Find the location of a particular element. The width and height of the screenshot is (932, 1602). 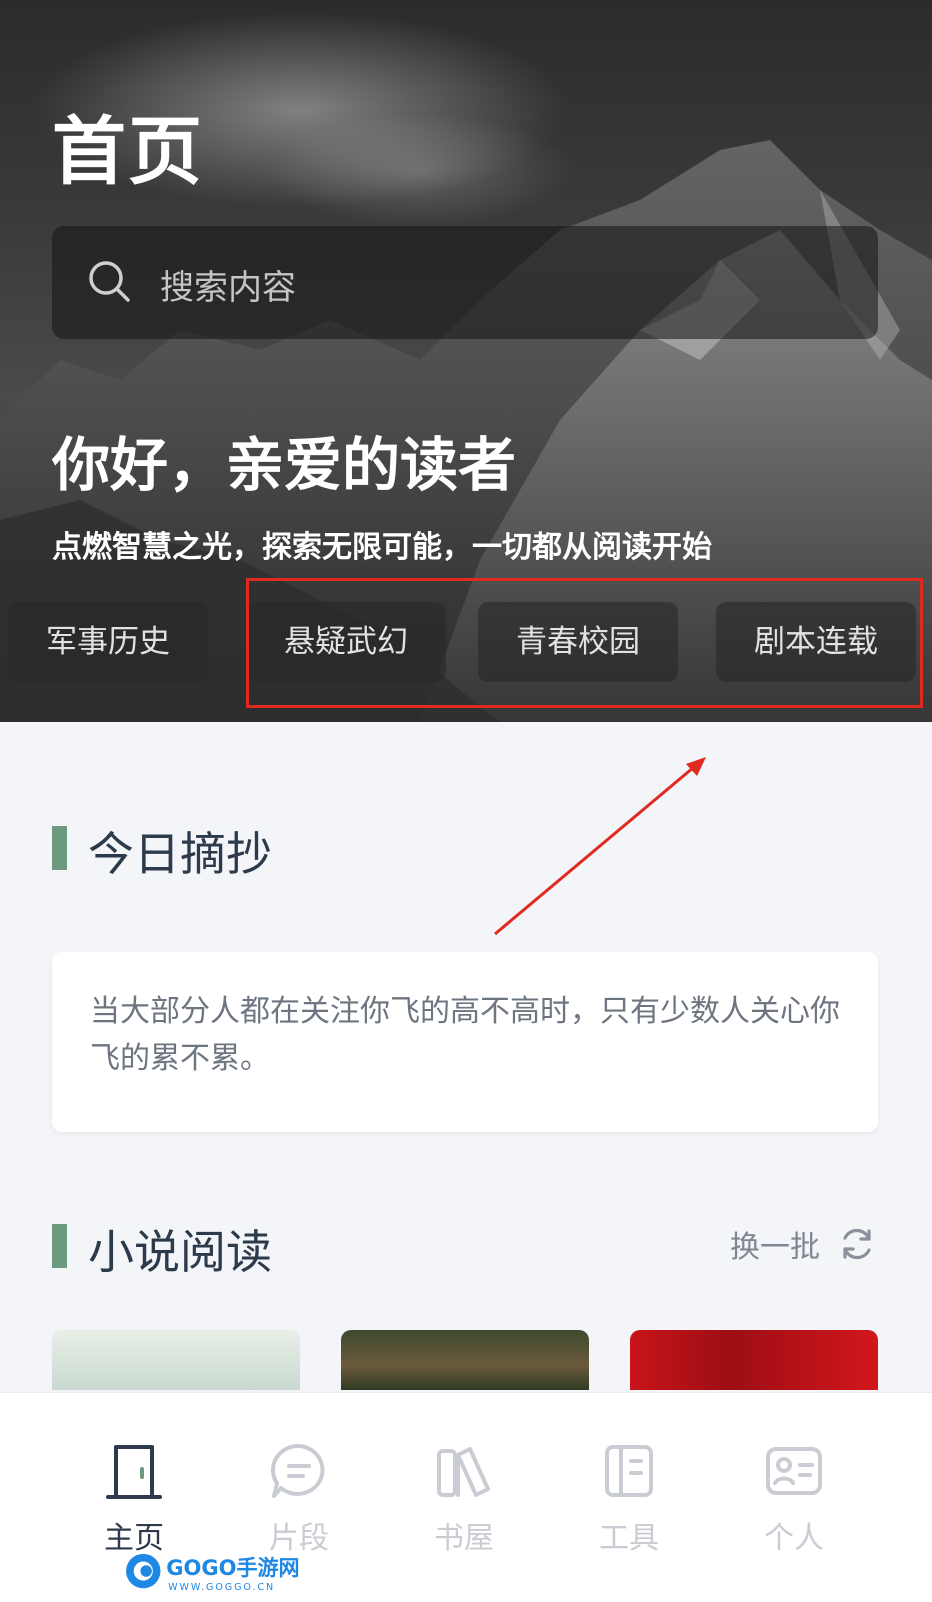

refresh-label: 换一批 is located at coordinates (775, 1247).